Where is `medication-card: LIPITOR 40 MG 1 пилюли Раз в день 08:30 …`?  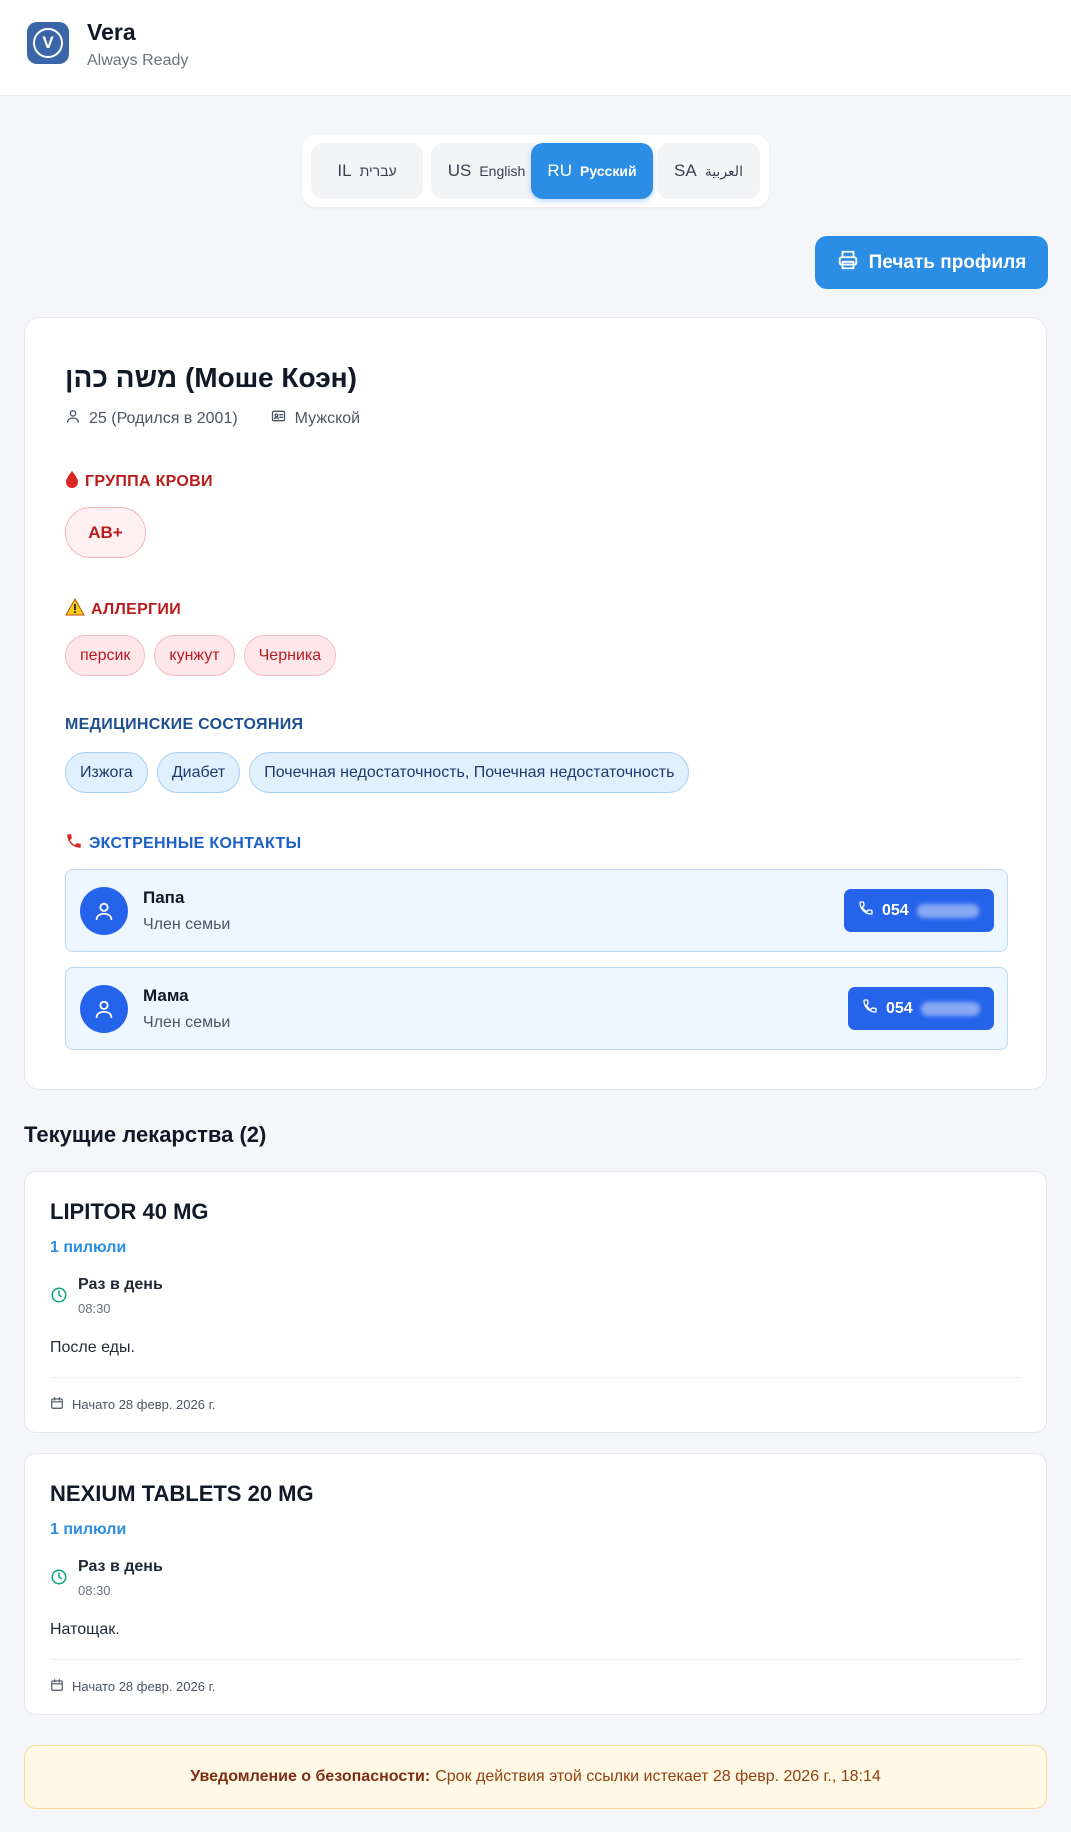
medication-card: LIPITOR 40 MG 1 пилюли Раз в день 08:30 … is located at coordinates (535, 1302).